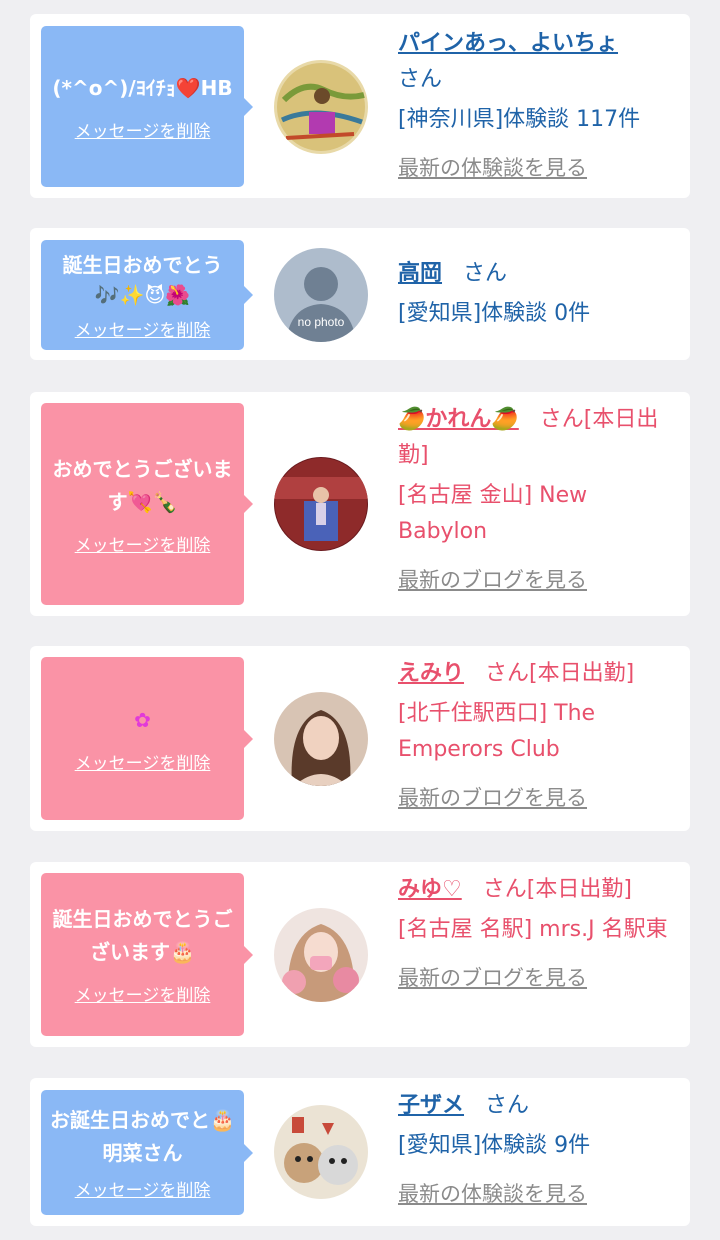 The image size is (720, 1240). I want to click on user-info: パインあっ、よいちょ さん [神奈川県]体験談 117件 最新の体験談を見る, so click(539, 106).